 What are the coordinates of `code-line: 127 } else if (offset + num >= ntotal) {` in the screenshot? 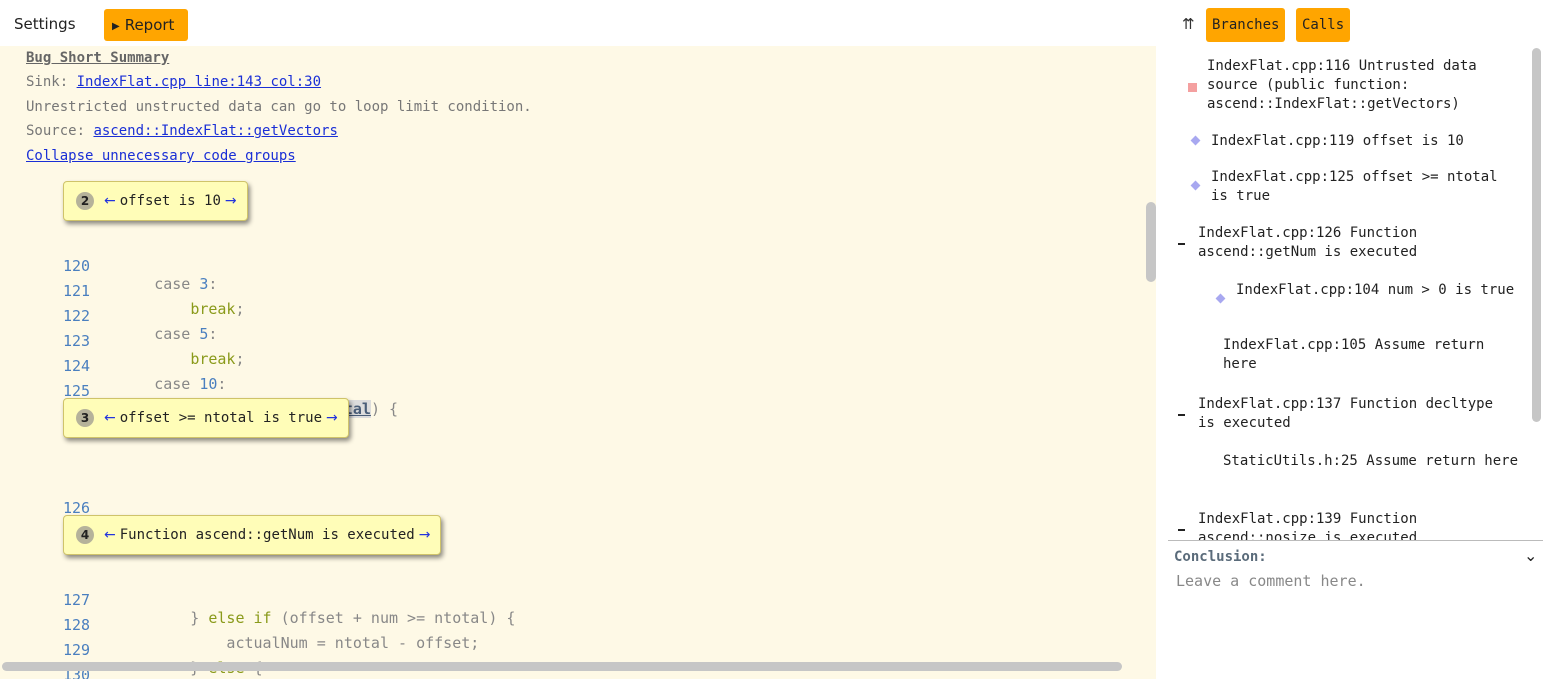 It's located at (257, 600).